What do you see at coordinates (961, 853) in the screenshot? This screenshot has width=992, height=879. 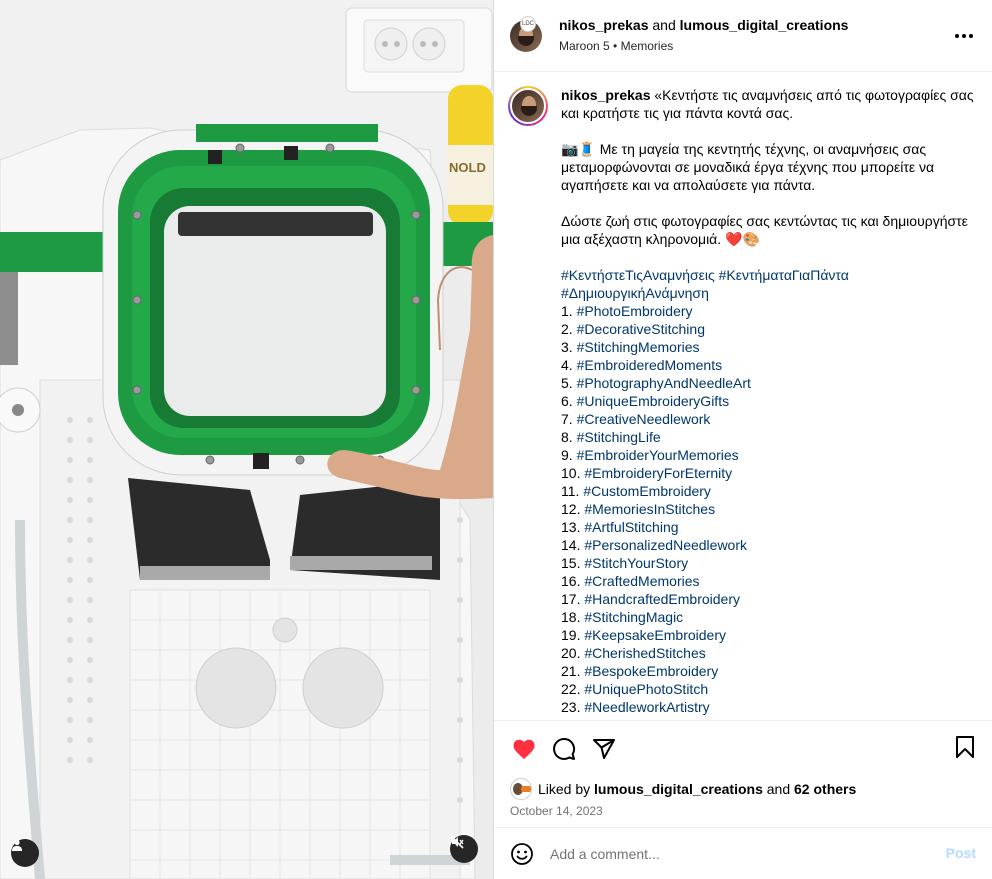 I see `post-comment-button: Post` at bounding box center [961, 853].